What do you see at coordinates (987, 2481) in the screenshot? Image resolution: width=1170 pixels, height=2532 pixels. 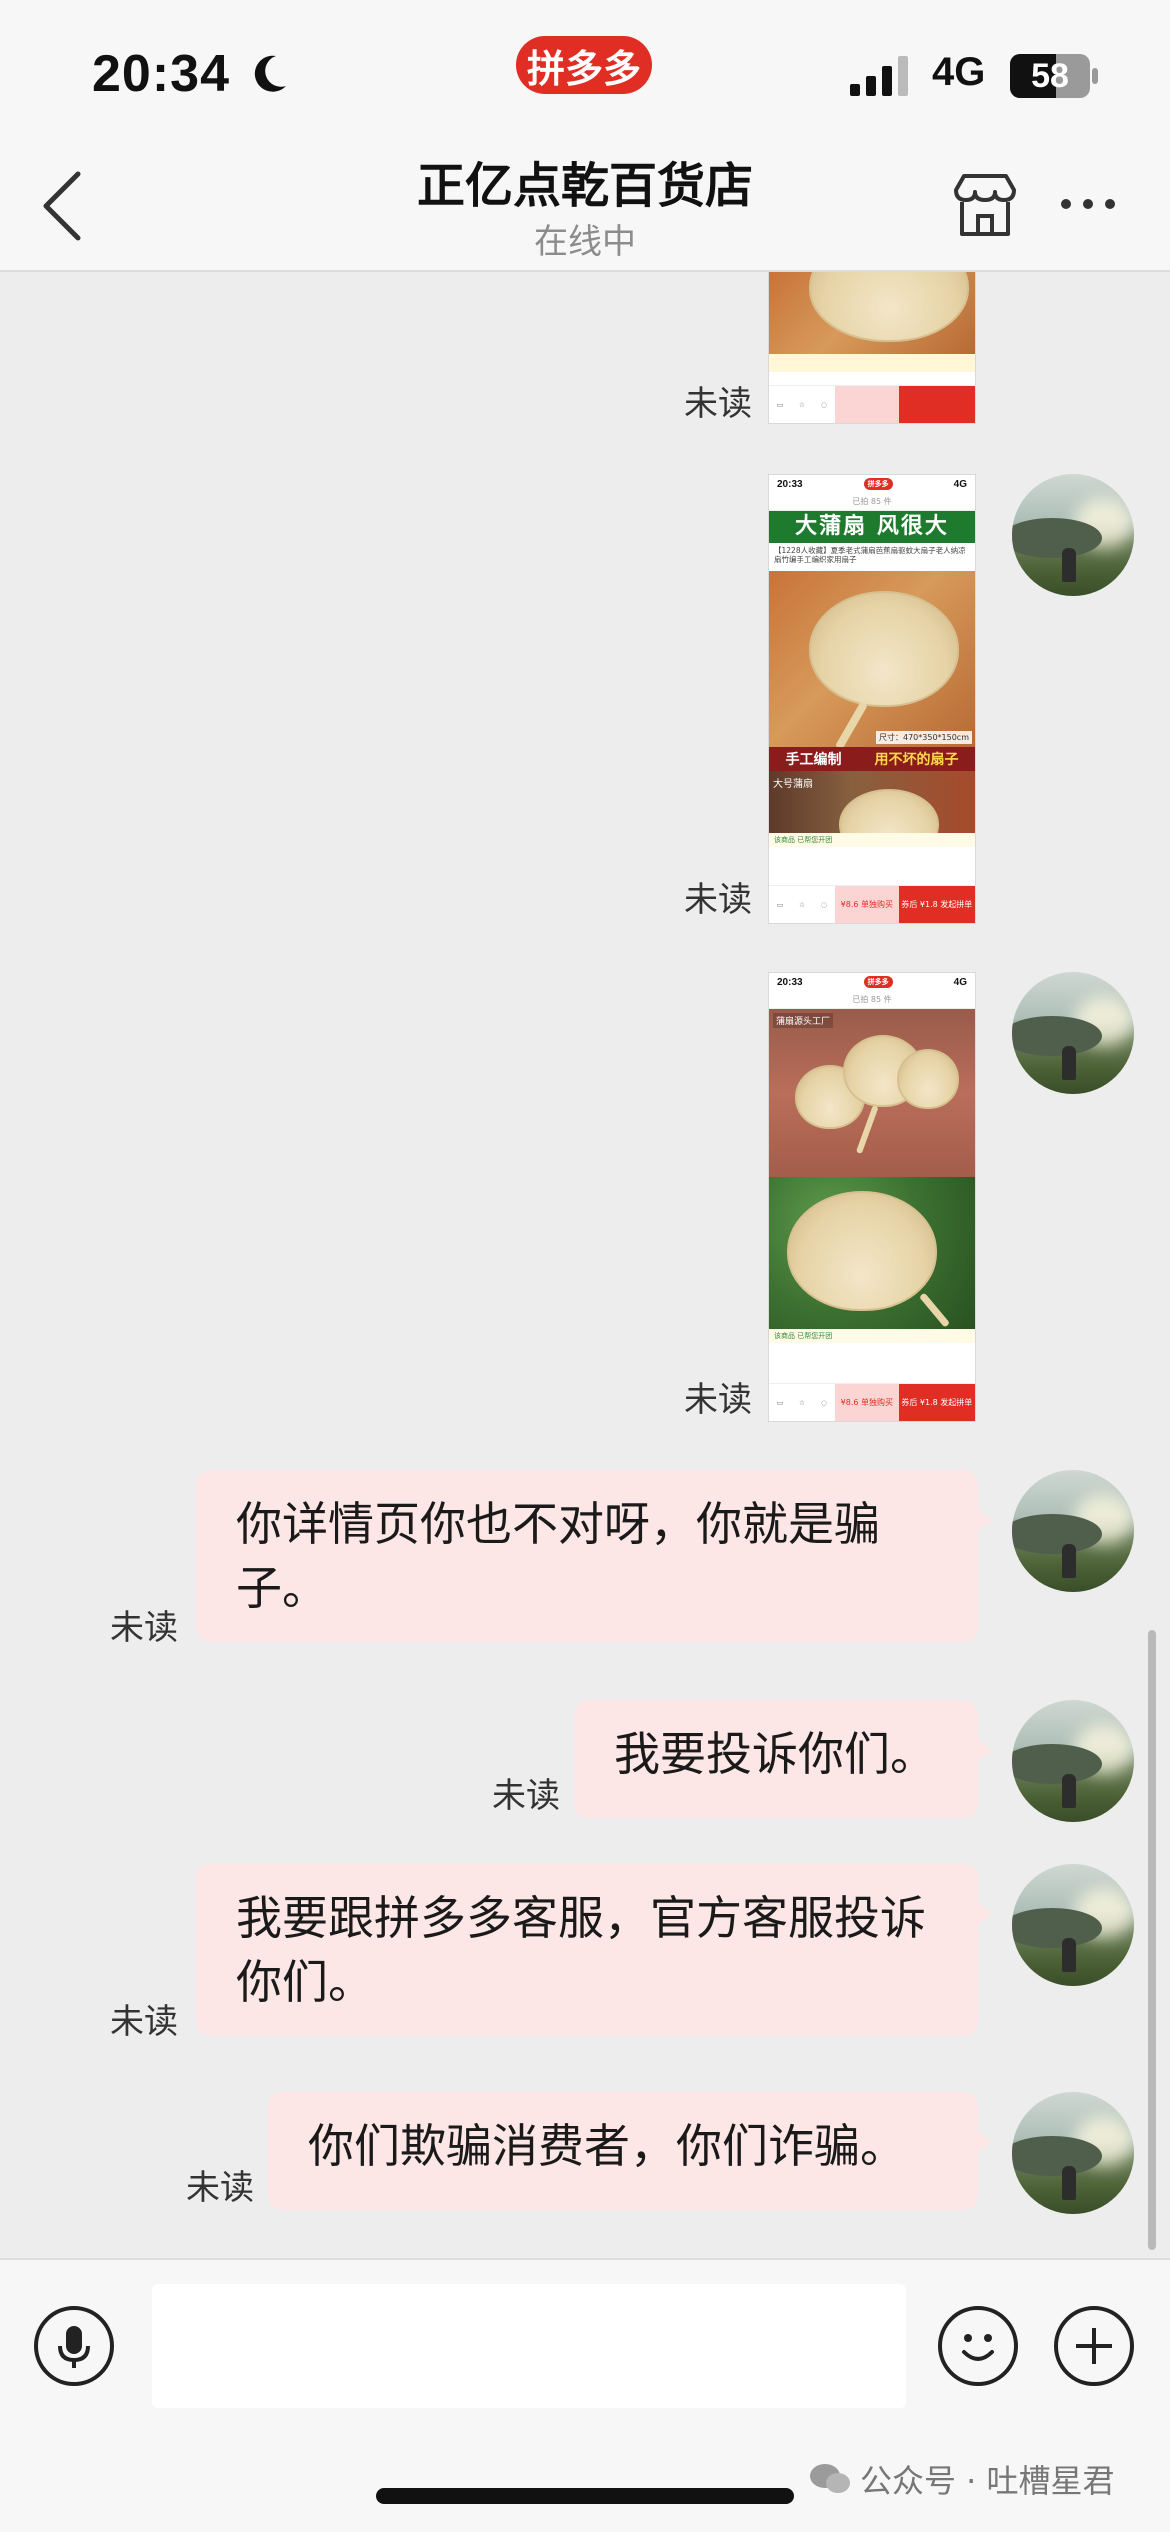 I see `watermark-text: 公众号 · 吐槽星君` at bounding box center [987, 2481].